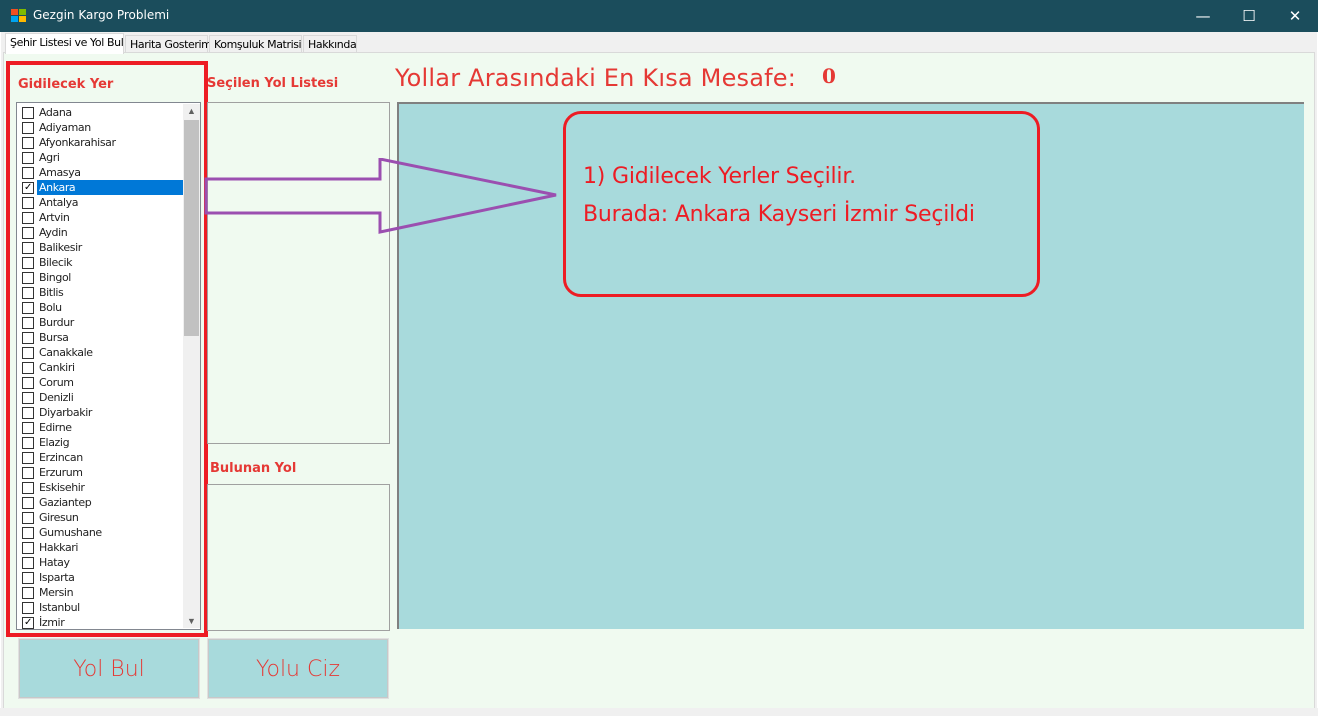  Describe the element at coordinates (101, 577) in the screenshot. I see `list-item: Isparta` at that location.